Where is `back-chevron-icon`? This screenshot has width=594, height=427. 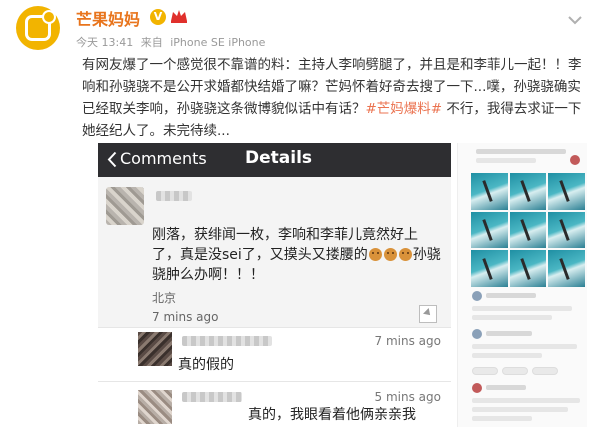 back-chevron-icon is located at coordinates (112, 159).